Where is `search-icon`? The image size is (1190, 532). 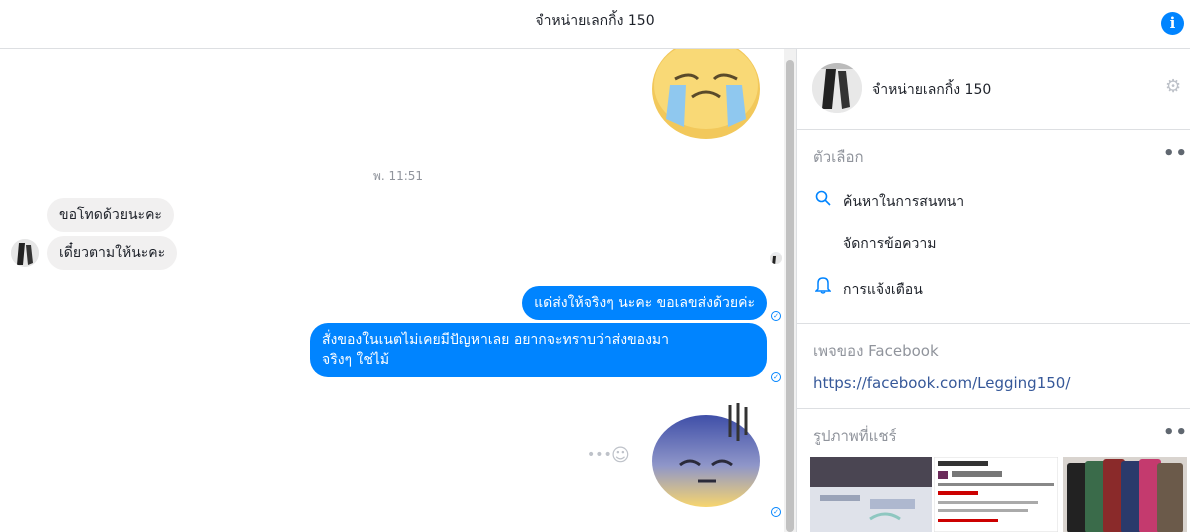 search-icon is located at coordinates (823, 200).